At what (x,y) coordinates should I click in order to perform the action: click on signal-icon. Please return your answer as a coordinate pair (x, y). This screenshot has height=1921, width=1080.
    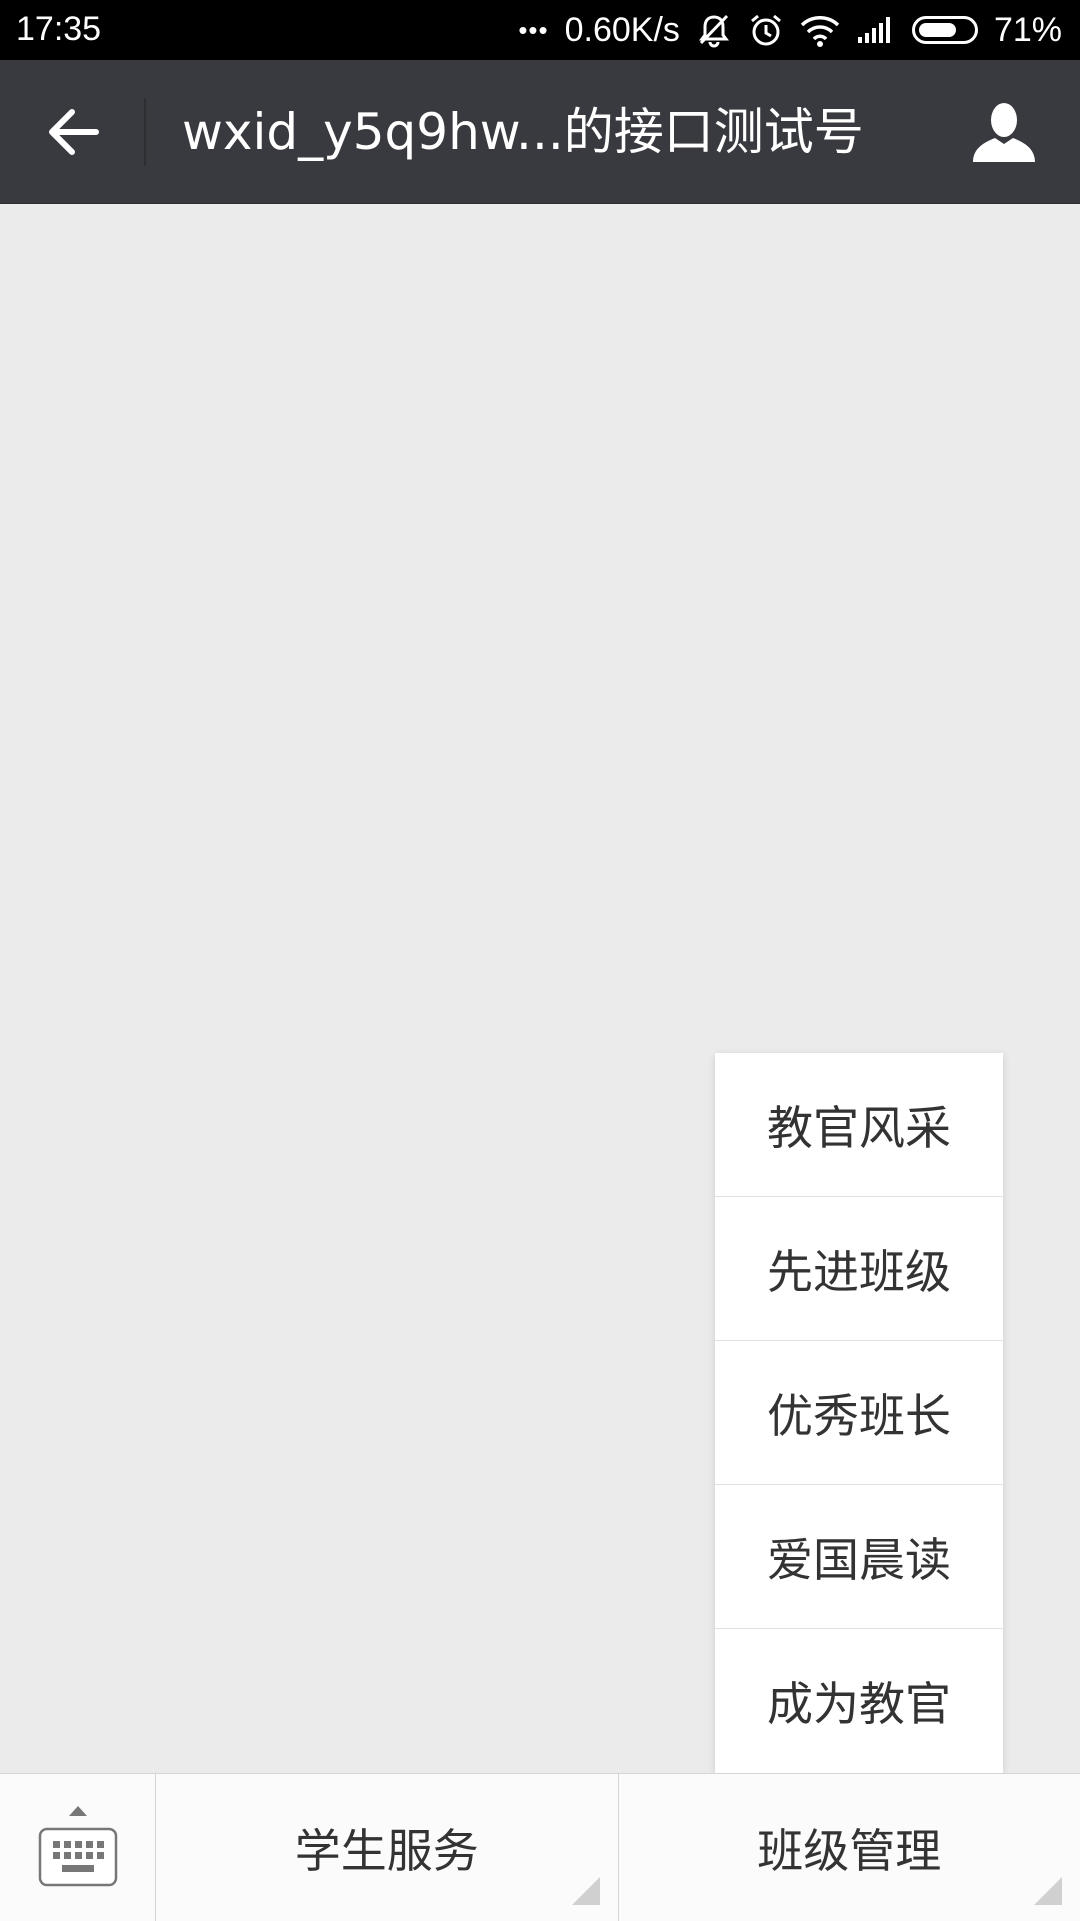
    Looking at the image, I should click on (876, 30).